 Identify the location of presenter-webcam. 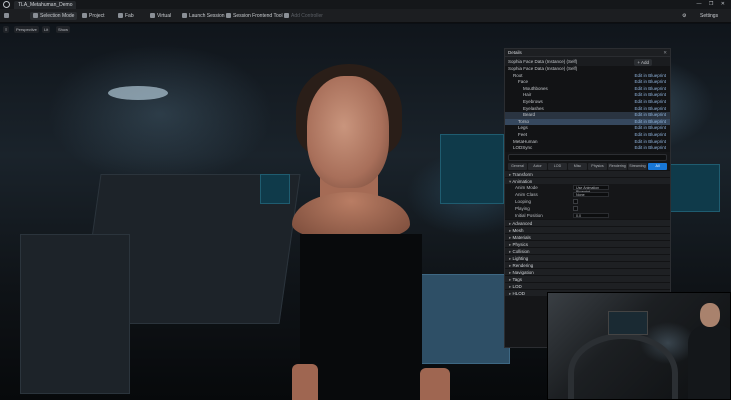
(639, 346).